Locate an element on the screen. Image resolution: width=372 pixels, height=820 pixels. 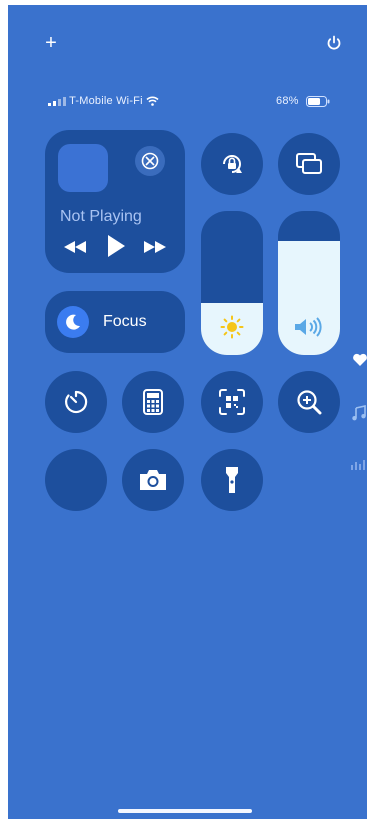
fast-forward-button is located at coordinates (155, 247).